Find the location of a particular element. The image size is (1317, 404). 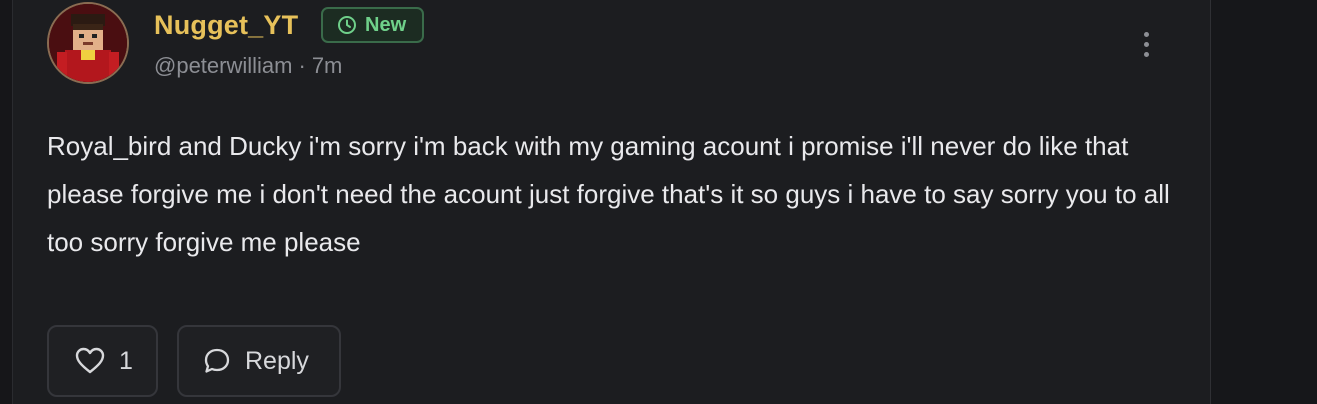

author-meta: @peterwilliam · 7m is located at coordinates (248, 66).